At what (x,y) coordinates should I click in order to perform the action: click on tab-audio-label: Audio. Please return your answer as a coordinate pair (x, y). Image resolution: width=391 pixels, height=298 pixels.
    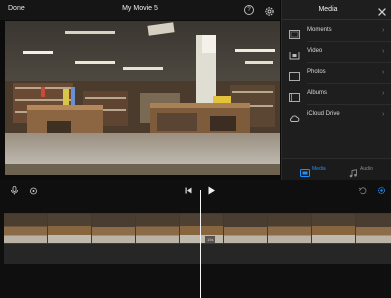
    Looking at the image, I should click on (366, 169).